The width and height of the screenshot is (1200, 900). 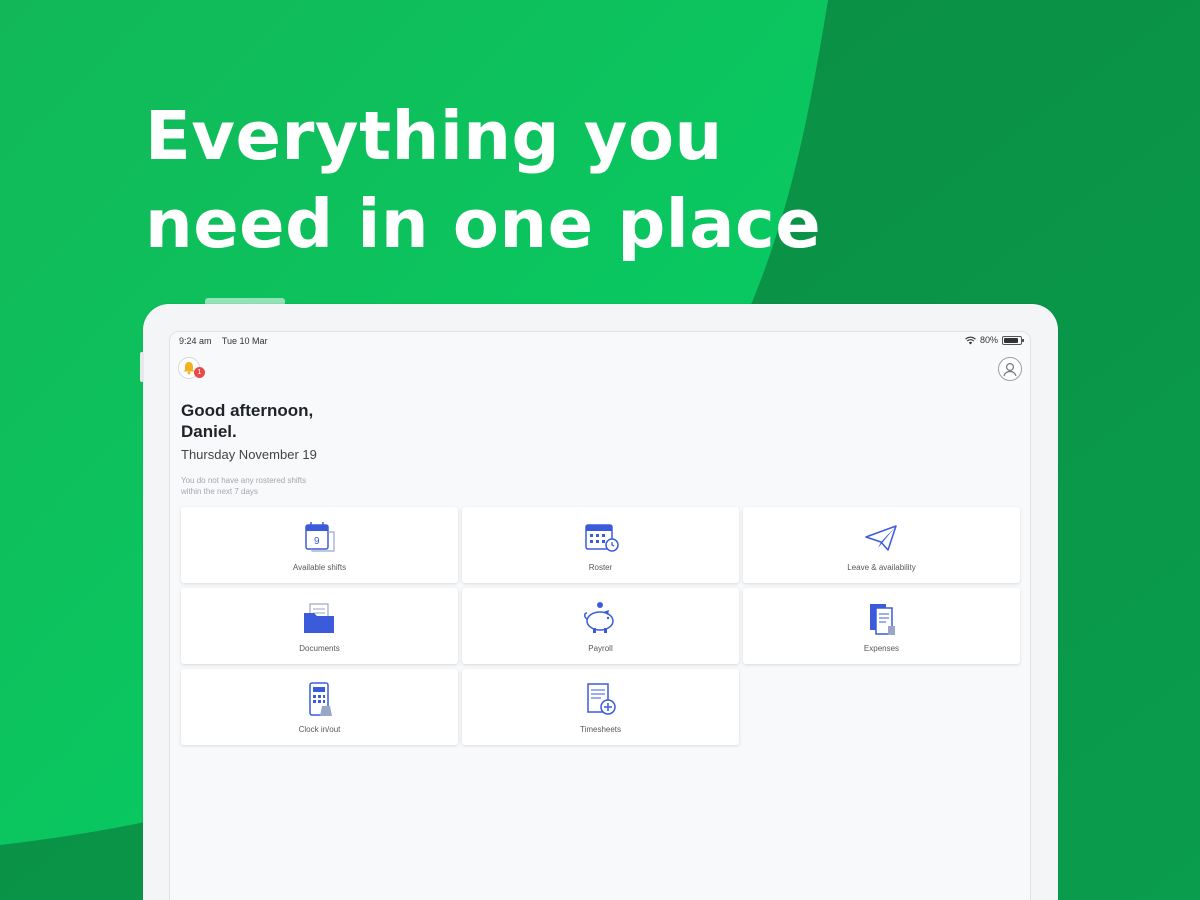 I want to click on timesheet-icon, so click(x=601, y=699).